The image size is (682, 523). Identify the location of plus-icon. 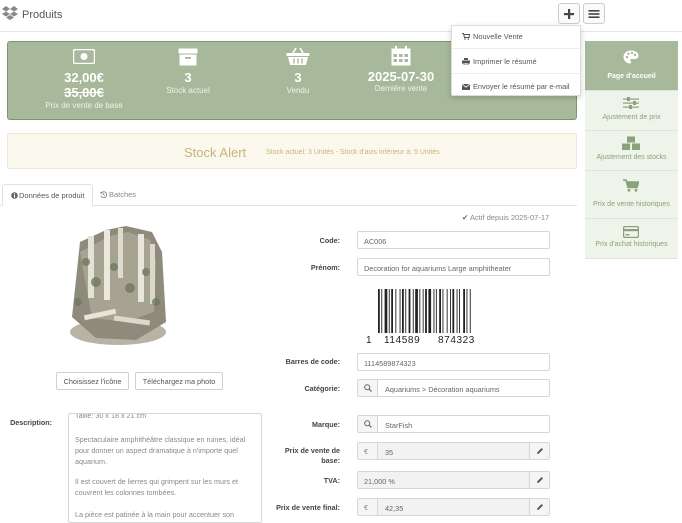
(569, 14).